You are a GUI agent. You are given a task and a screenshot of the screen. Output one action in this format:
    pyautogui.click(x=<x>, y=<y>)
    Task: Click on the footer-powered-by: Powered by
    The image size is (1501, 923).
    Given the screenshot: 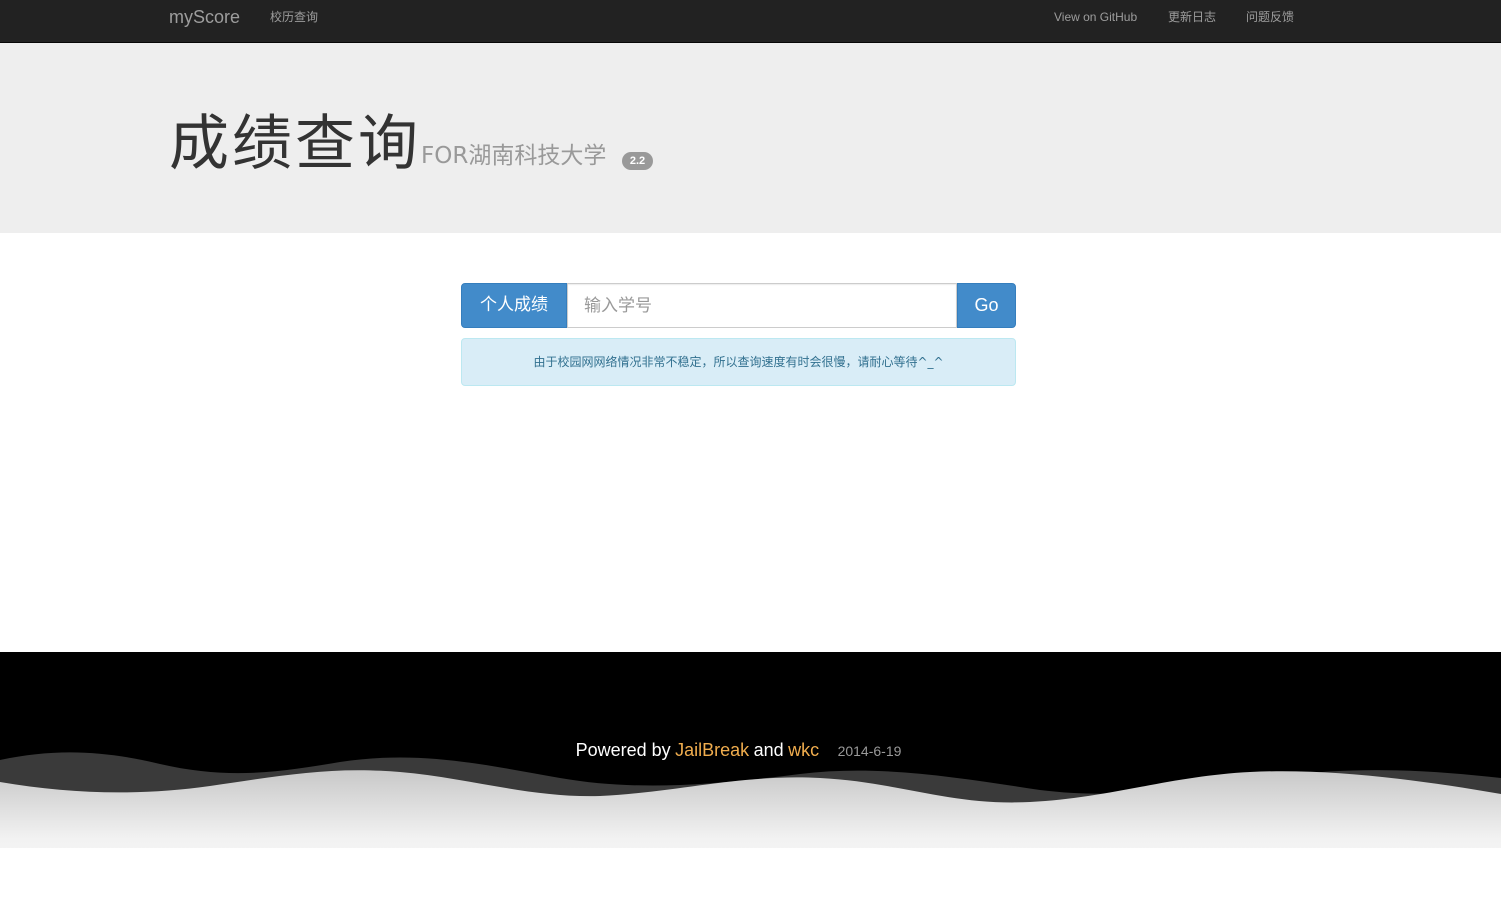 What is the action you would take?
    pyautogui.click(x=623, y=750)
    